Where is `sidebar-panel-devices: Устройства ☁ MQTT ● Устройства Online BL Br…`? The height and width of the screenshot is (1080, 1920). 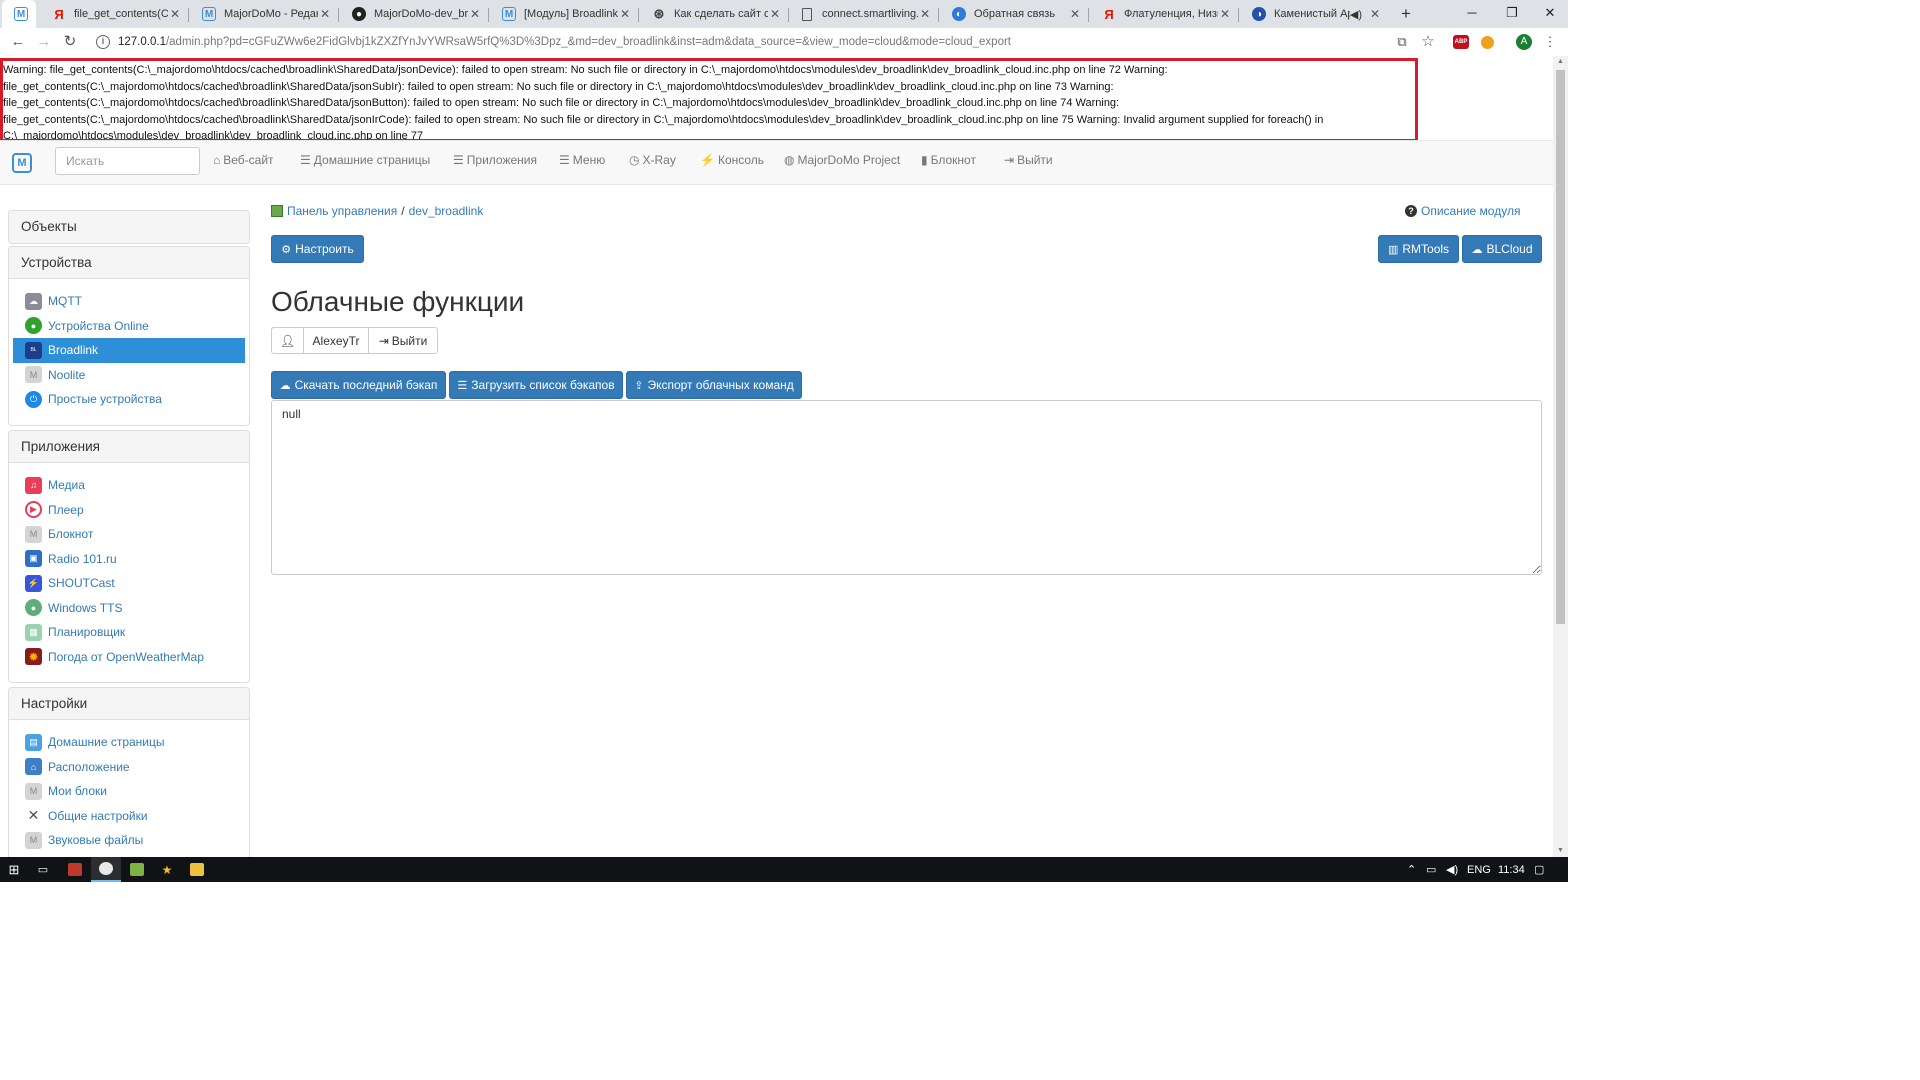 sidebar-panel-devices: Устройства ☁ MQTT ● Устройства Online BL Br… is located at coordinates (129, 336).